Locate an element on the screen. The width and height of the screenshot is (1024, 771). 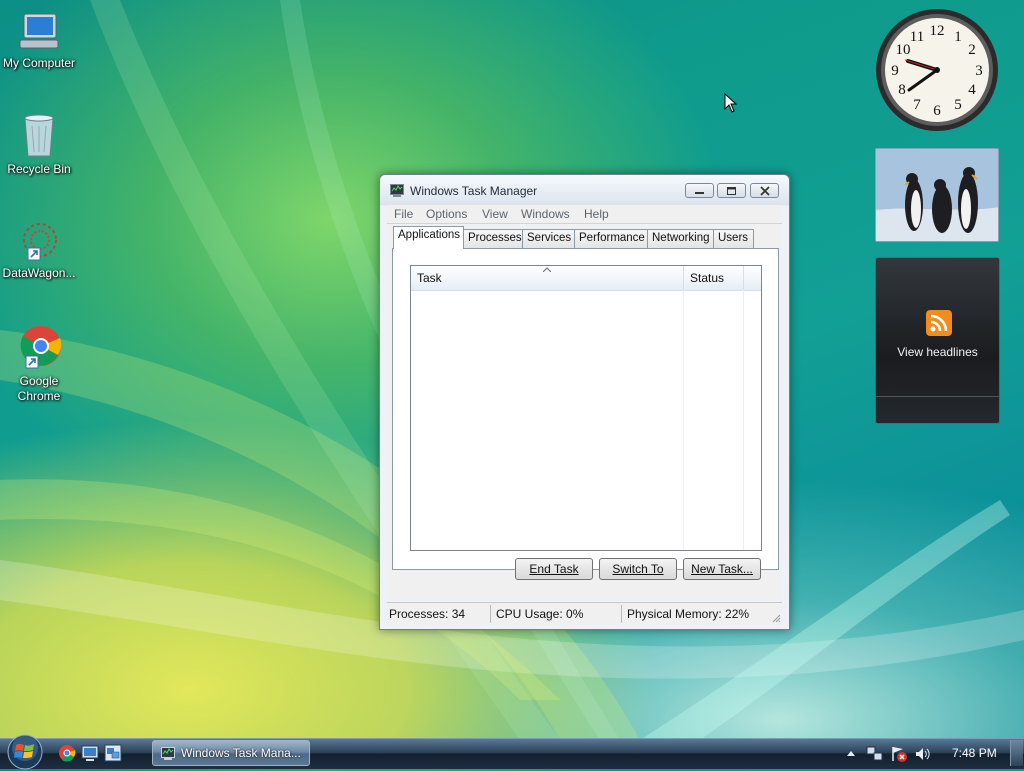
status-physical-memory: Physical Memory: 22% is located at coordinates (688, 614).